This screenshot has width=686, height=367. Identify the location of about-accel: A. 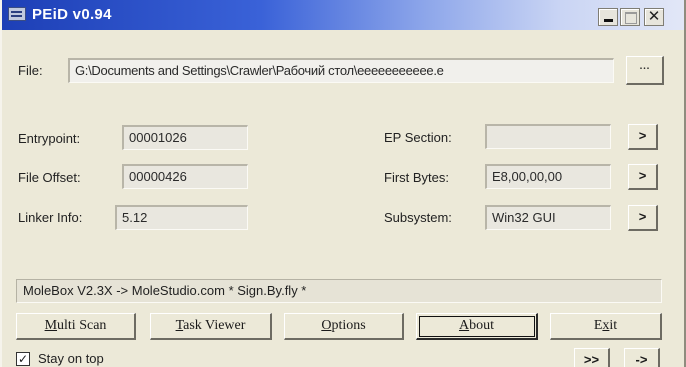
(464, 325).